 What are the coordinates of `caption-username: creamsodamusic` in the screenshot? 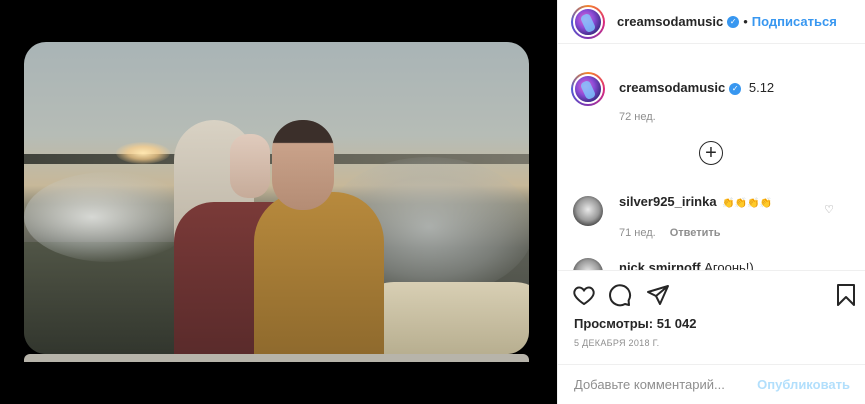 It's located at (672, 87).